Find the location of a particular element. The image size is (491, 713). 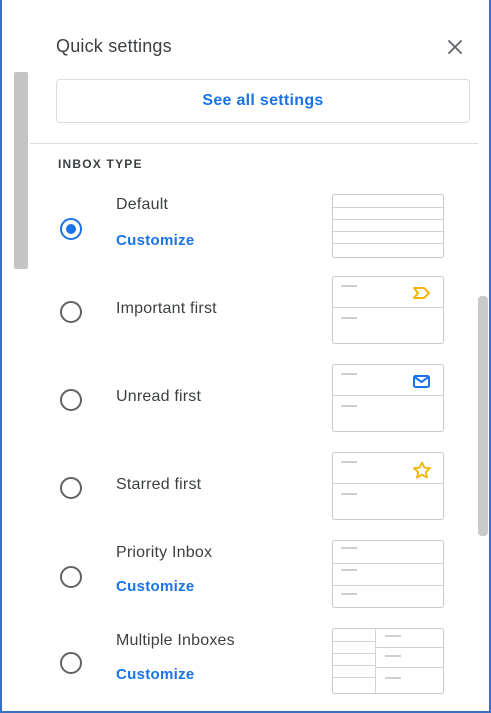

quick-settings-header: Quick settings is located at coordinates (266, 48).